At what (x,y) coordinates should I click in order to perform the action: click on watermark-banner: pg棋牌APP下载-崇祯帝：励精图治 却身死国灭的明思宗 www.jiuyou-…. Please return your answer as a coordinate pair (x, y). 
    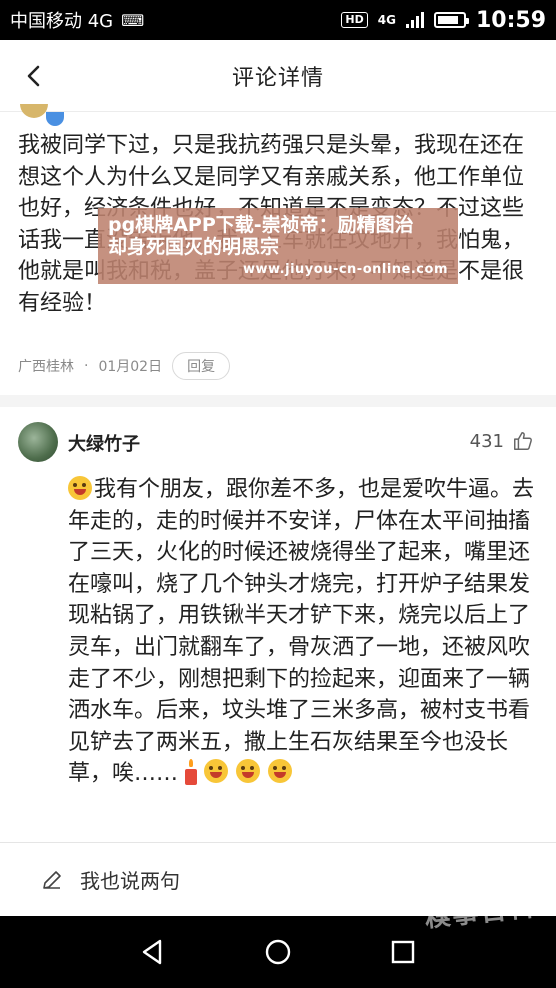
    Looking at the image, I should click on (278, 246).